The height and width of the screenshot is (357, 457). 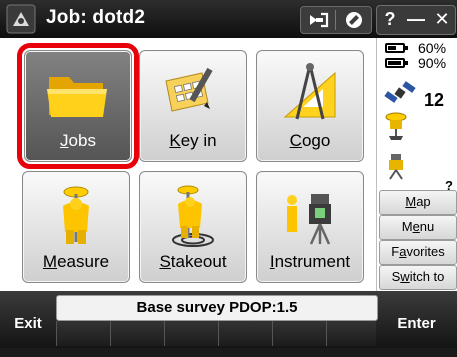 What do you see at coordinates (310, 215) in the screenshot?
I see `instrument-icon` at bounding box center [310, 215].